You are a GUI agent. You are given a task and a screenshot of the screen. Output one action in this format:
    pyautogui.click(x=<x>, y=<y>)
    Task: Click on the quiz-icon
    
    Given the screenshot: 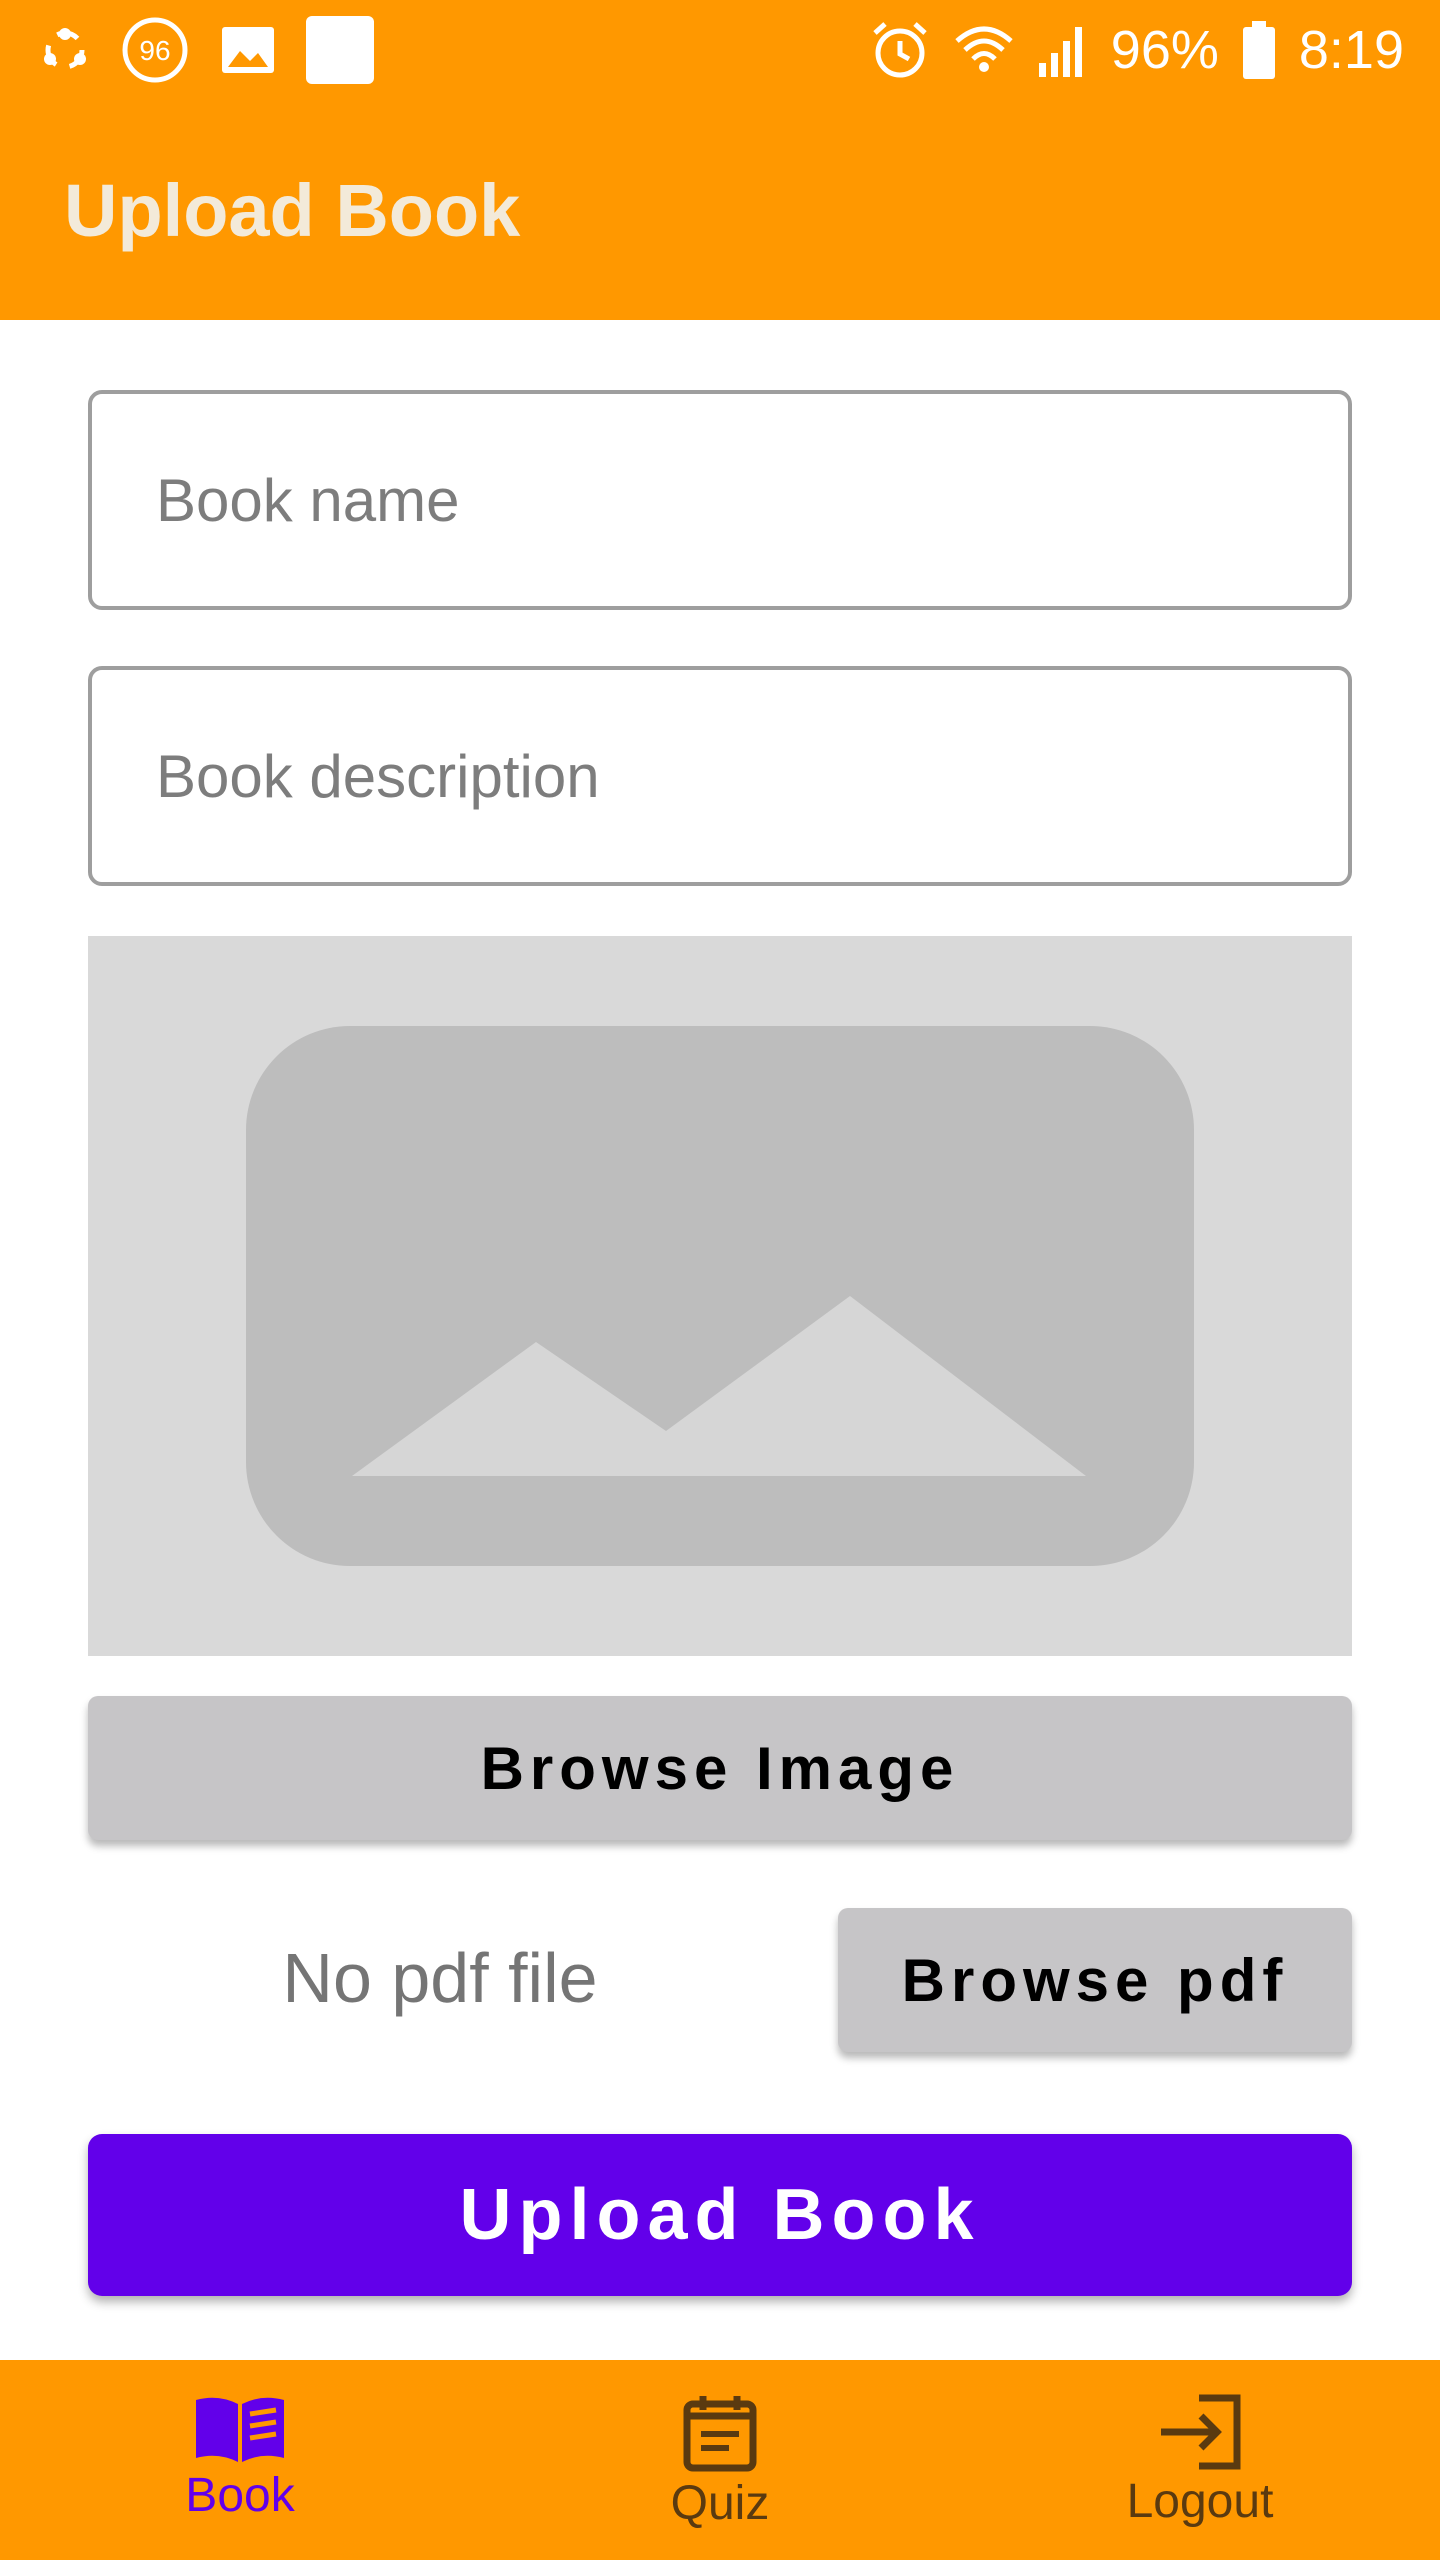 What is the action you would take?
    pyautogui.click(x=720, y=2434)
    